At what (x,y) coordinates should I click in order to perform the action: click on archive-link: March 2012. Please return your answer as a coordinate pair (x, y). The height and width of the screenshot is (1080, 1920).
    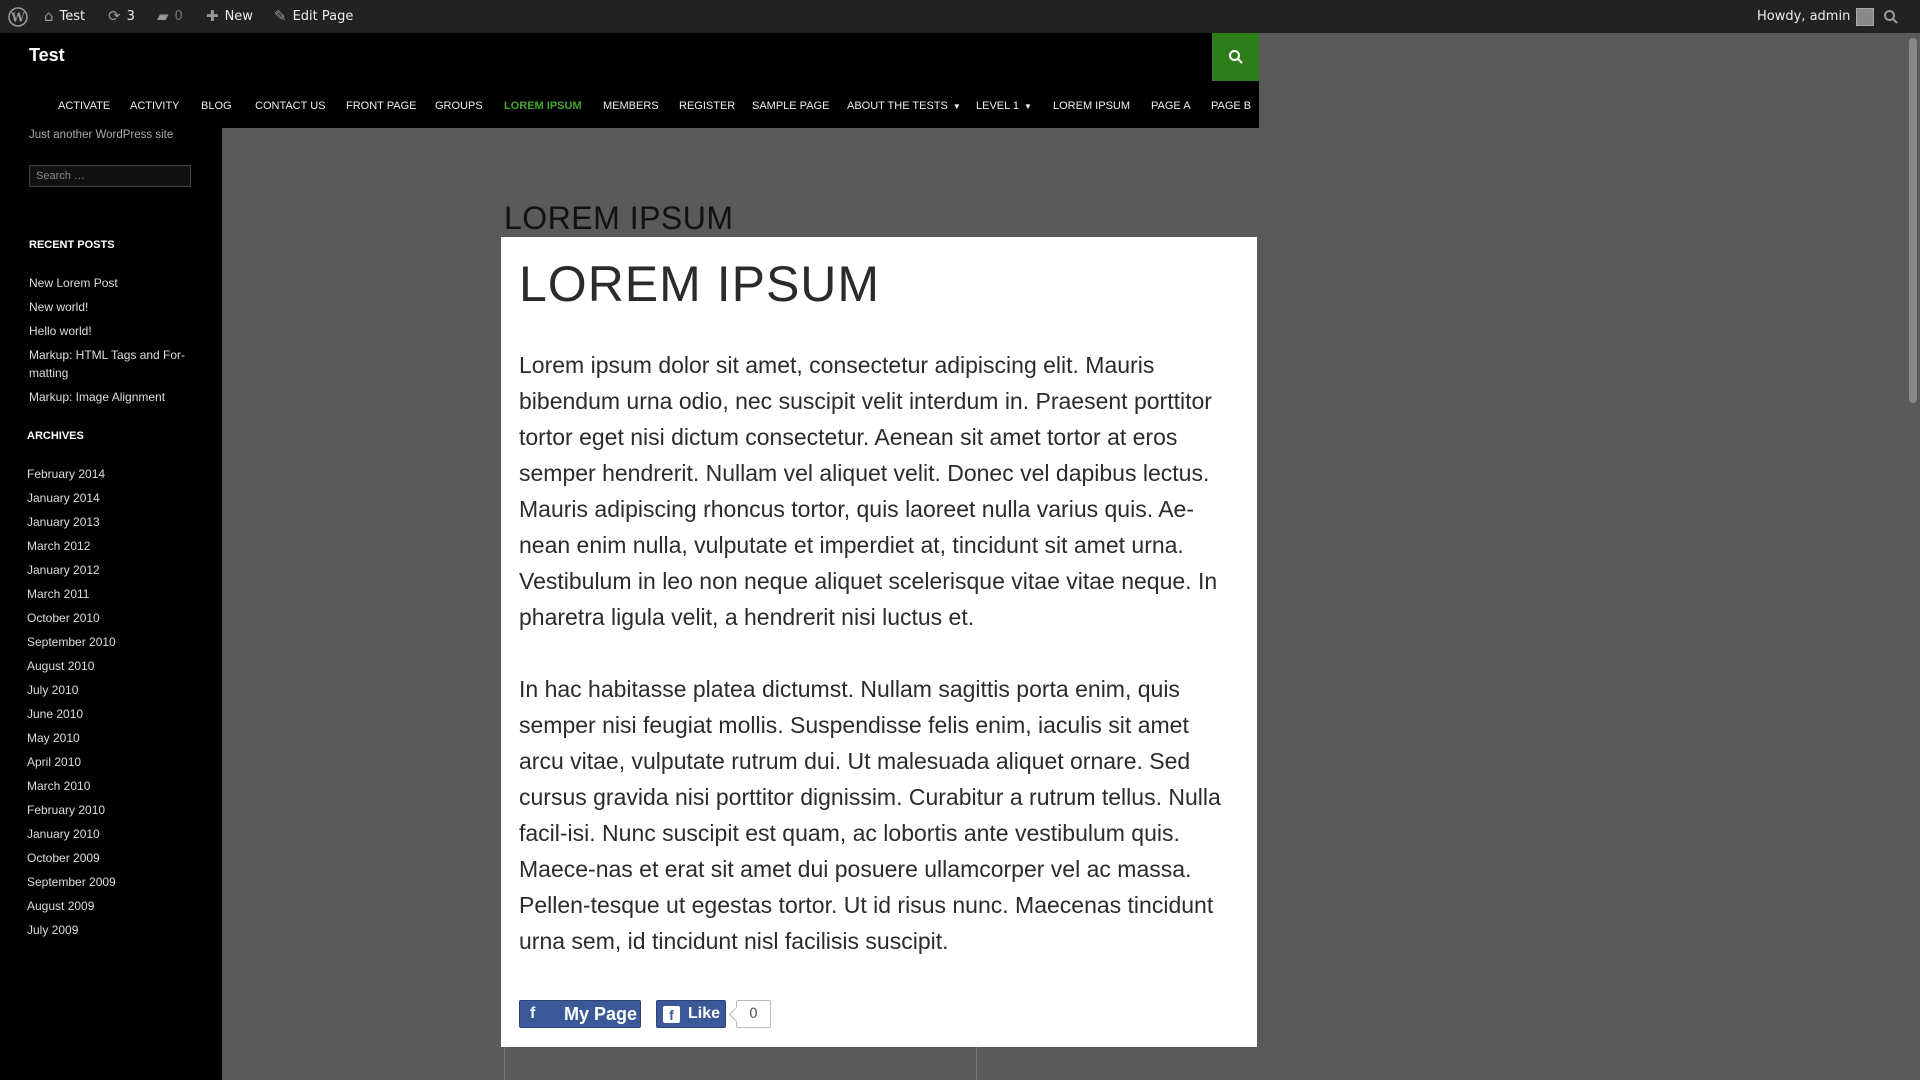
    Looking at the image, I should click on (58, 546).